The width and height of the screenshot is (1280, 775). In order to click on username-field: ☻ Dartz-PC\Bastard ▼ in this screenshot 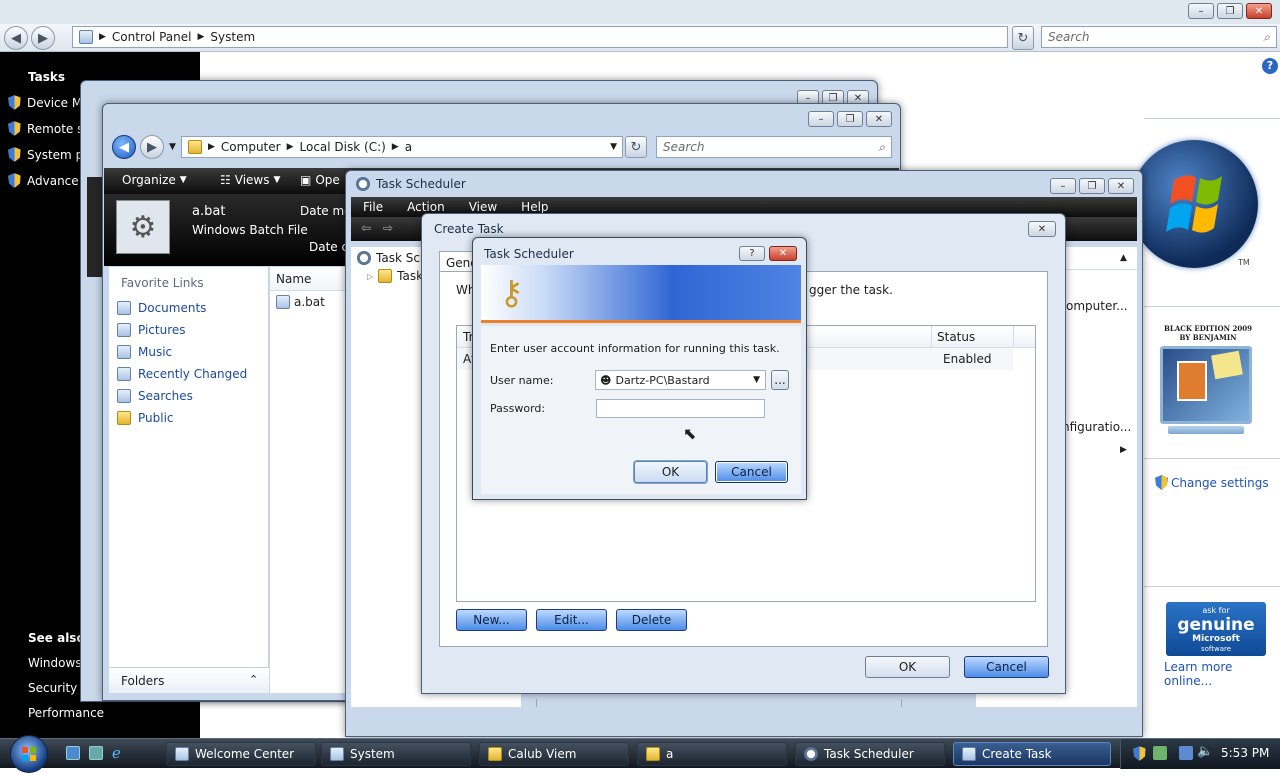, I will do `click(680, 380)`.